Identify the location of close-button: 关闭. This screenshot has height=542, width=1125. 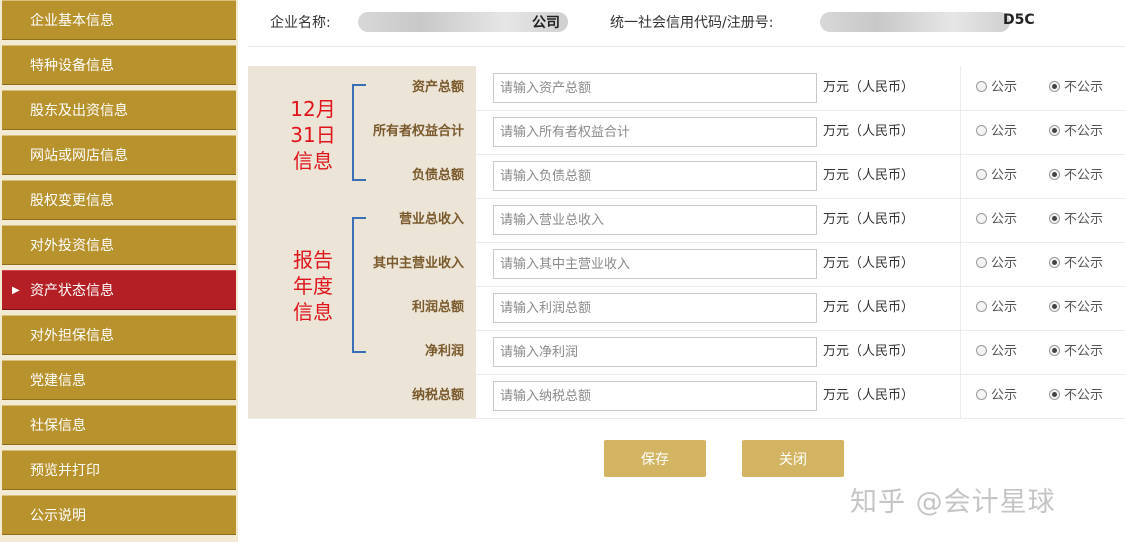
(793, 458).